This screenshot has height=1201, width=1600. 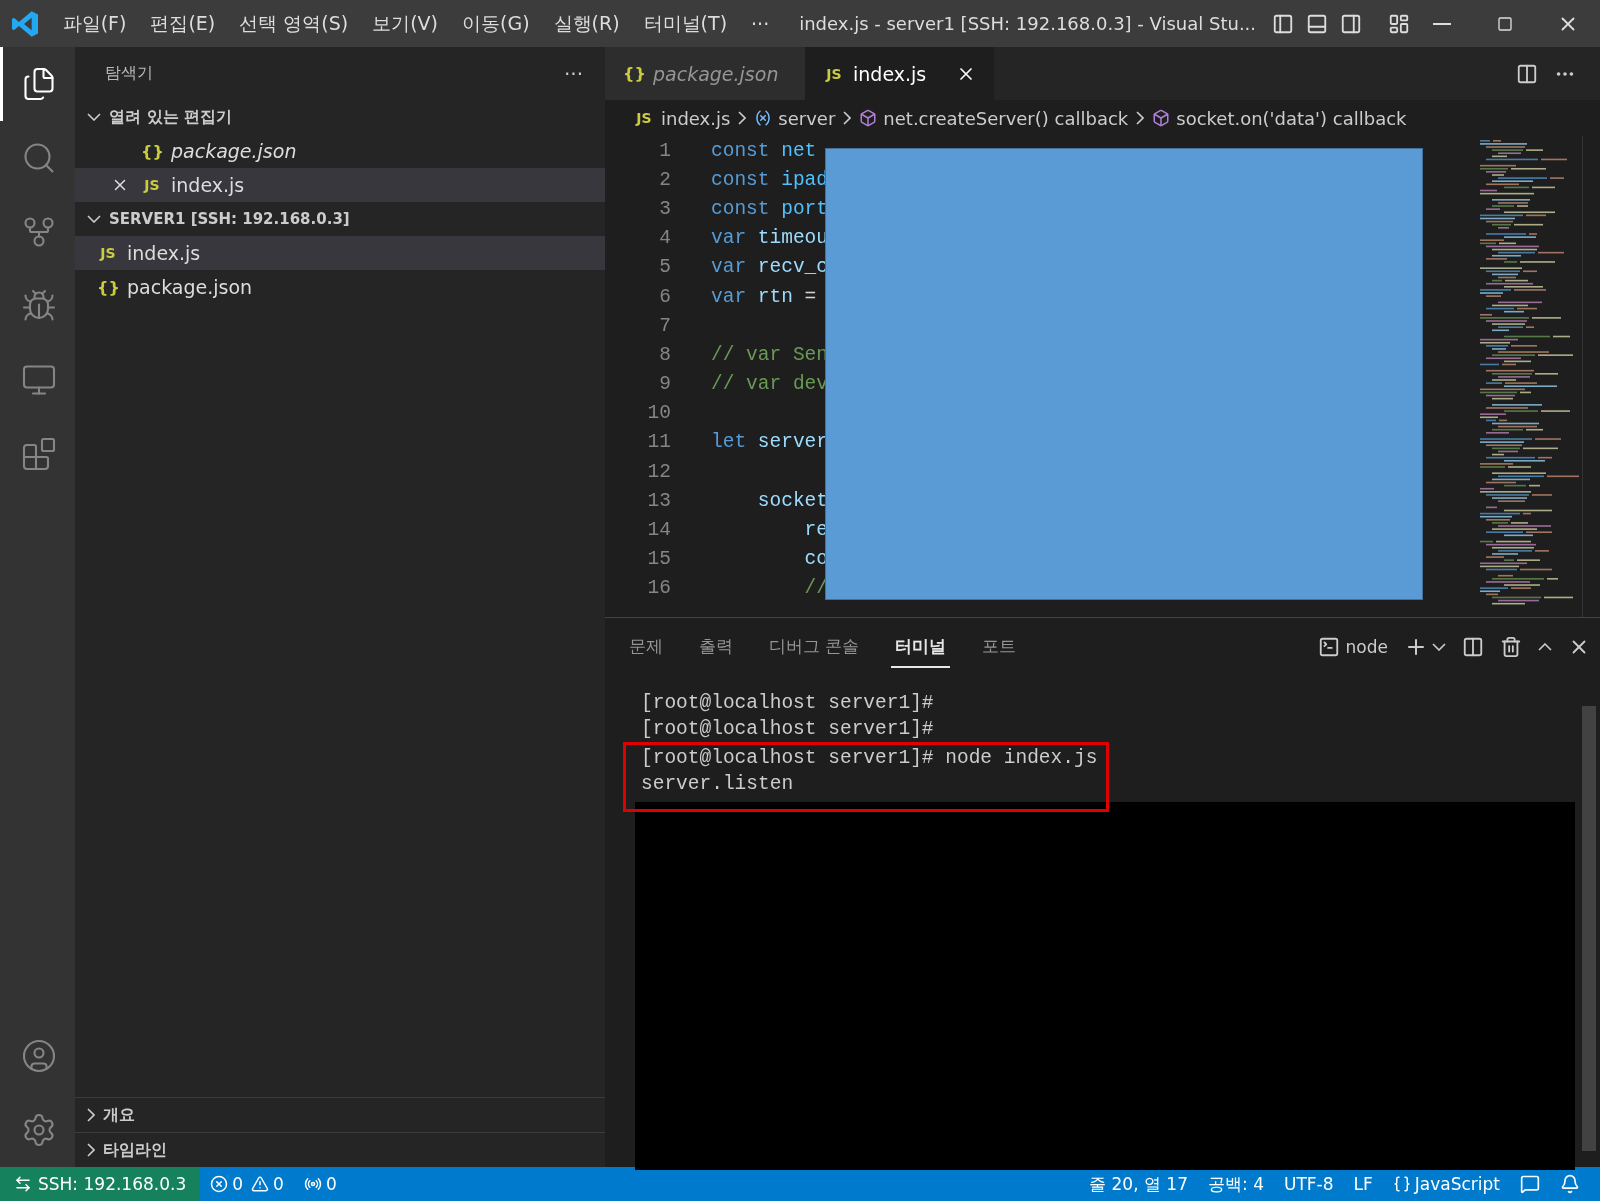 I want to click on more-actions-button: ···, so click(x=573, y=73).